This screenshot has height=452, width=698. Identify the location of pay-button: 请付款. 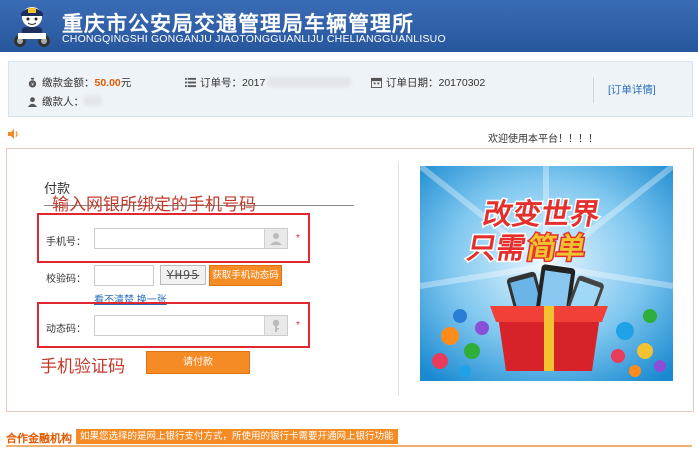
(198, 362).